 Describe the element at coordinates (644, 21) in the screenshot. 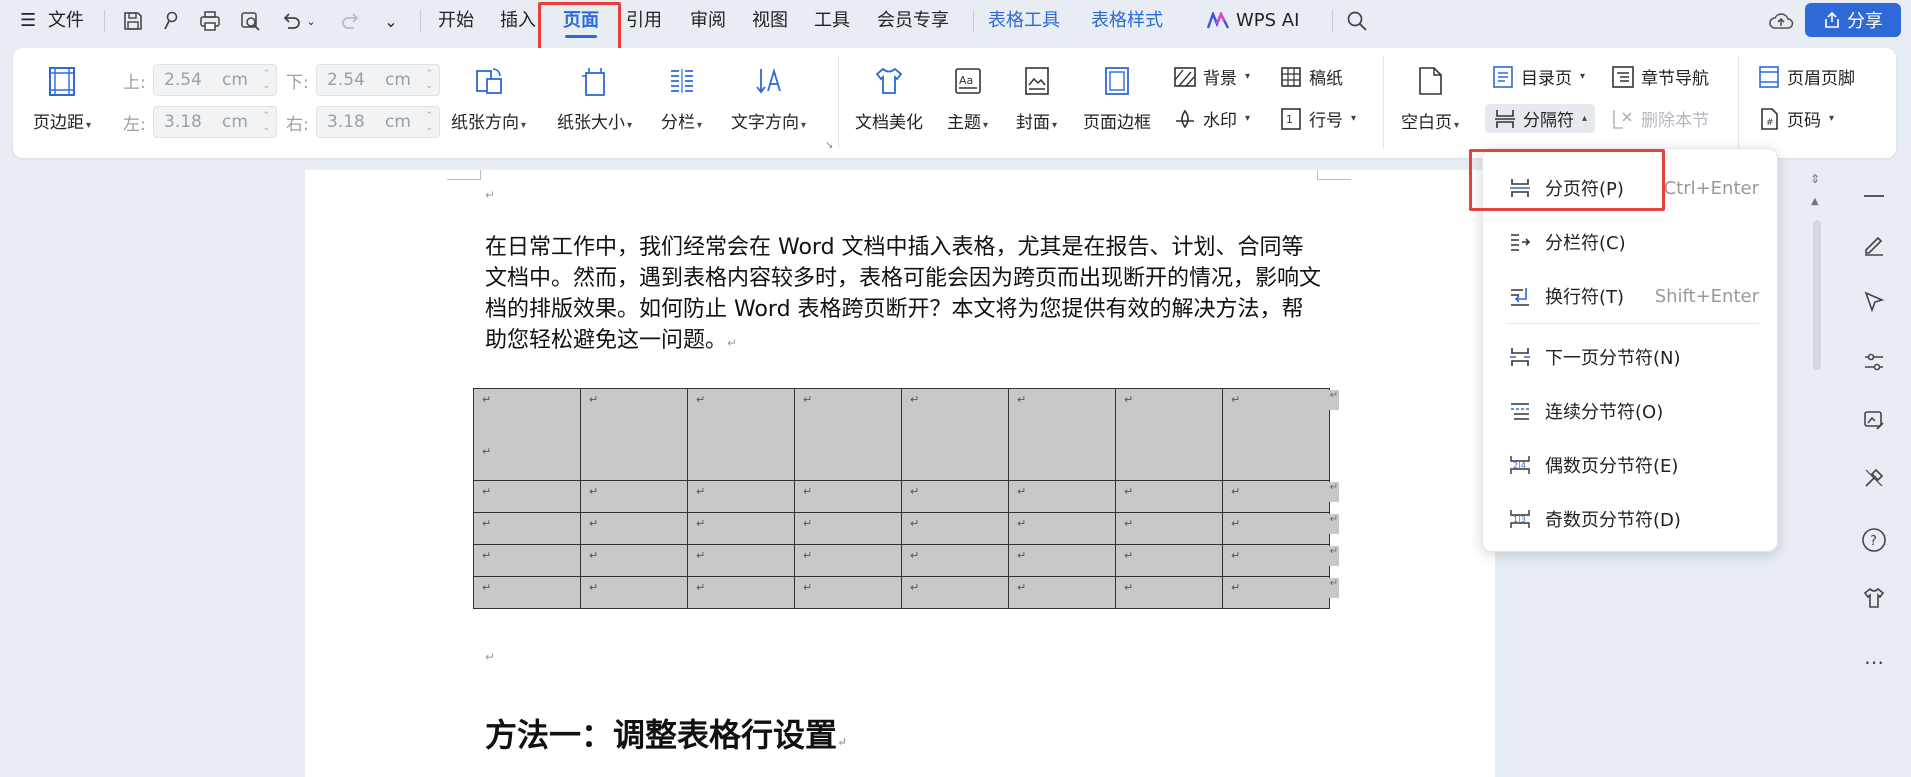

I see `tab-references: 引用` at that location.